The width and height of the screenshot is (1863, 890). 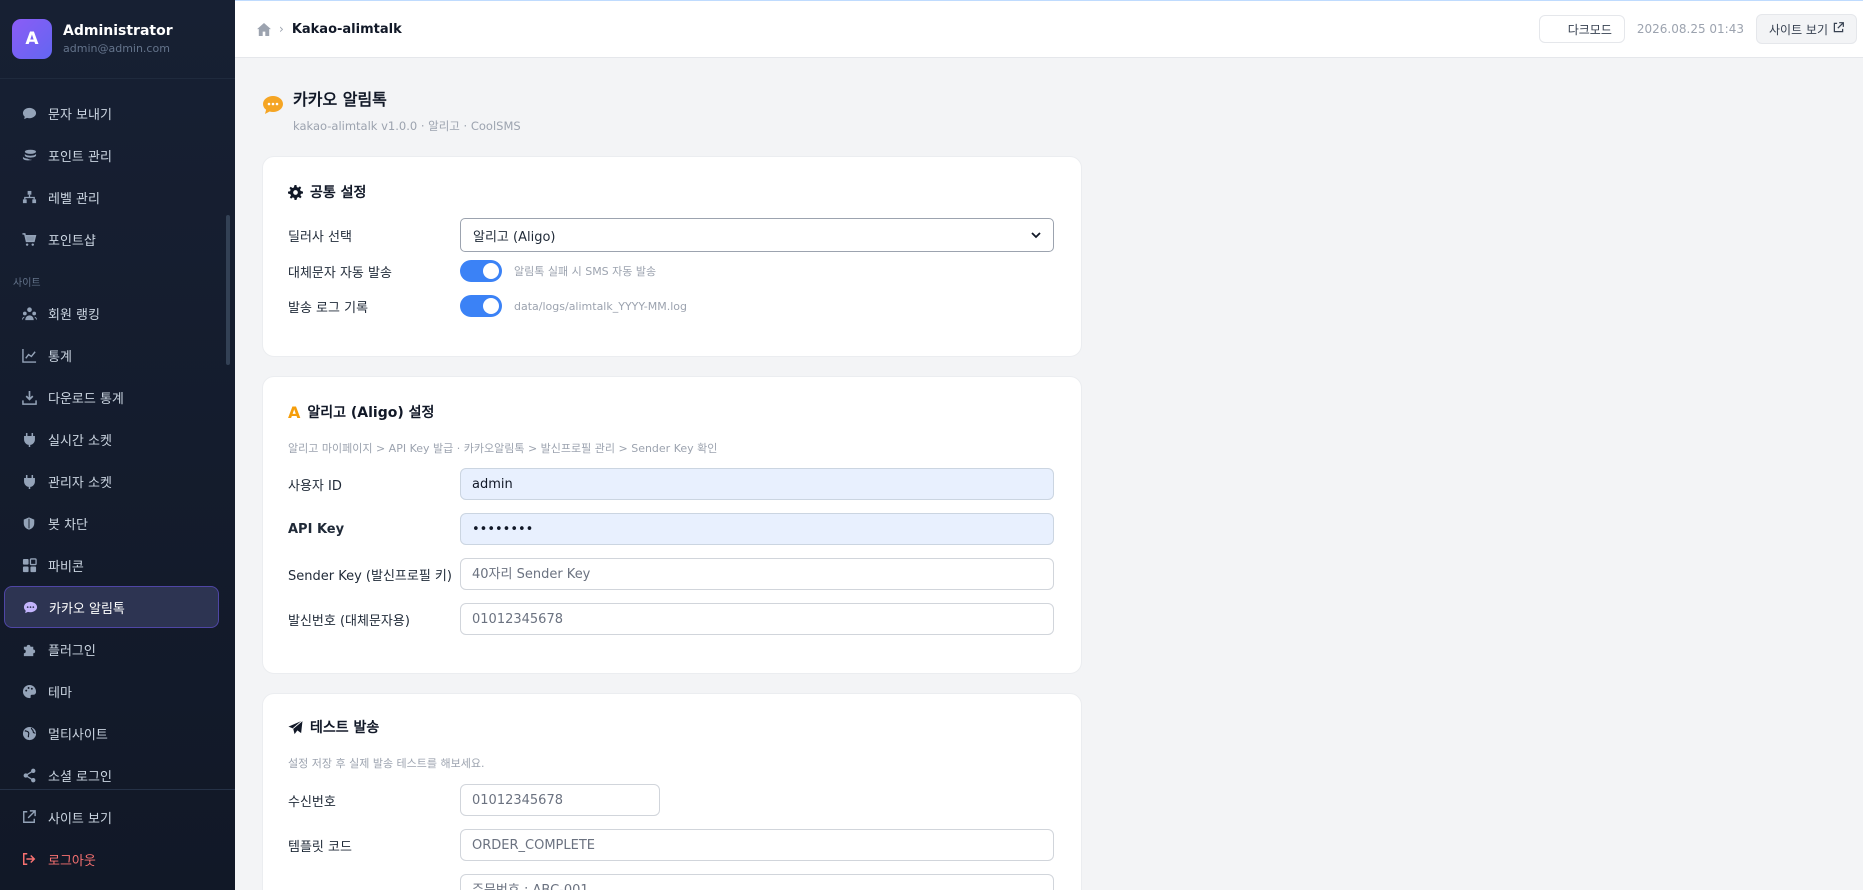 I want to click on shield-icon, so click(x=29, y=523).